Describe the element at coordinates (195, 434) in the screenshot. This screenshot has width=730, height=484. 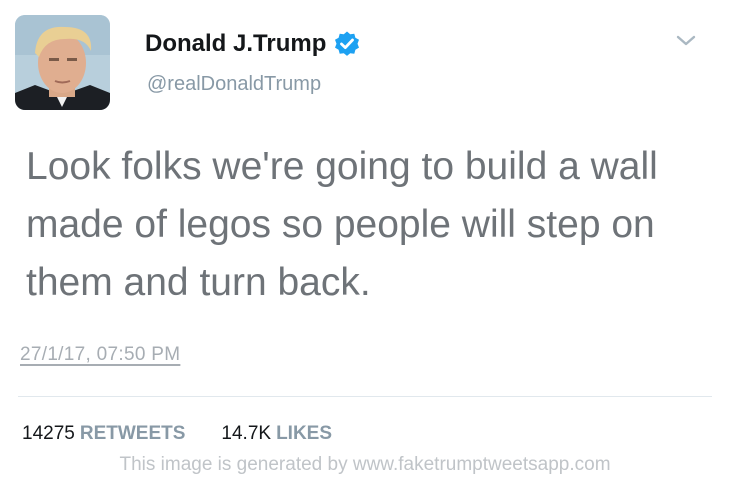
I see `tweet-stats: 14275 RETWEETS 14.7K LIKES` at that location.